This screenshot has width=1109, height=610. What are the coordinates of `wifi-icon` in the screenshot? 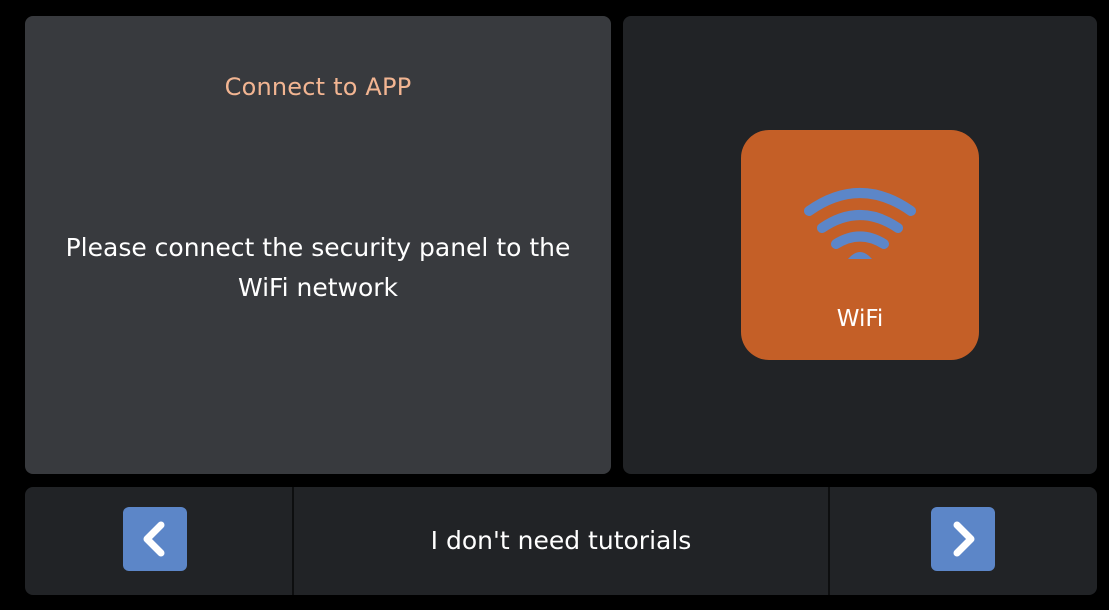 It's located at (860, 223).